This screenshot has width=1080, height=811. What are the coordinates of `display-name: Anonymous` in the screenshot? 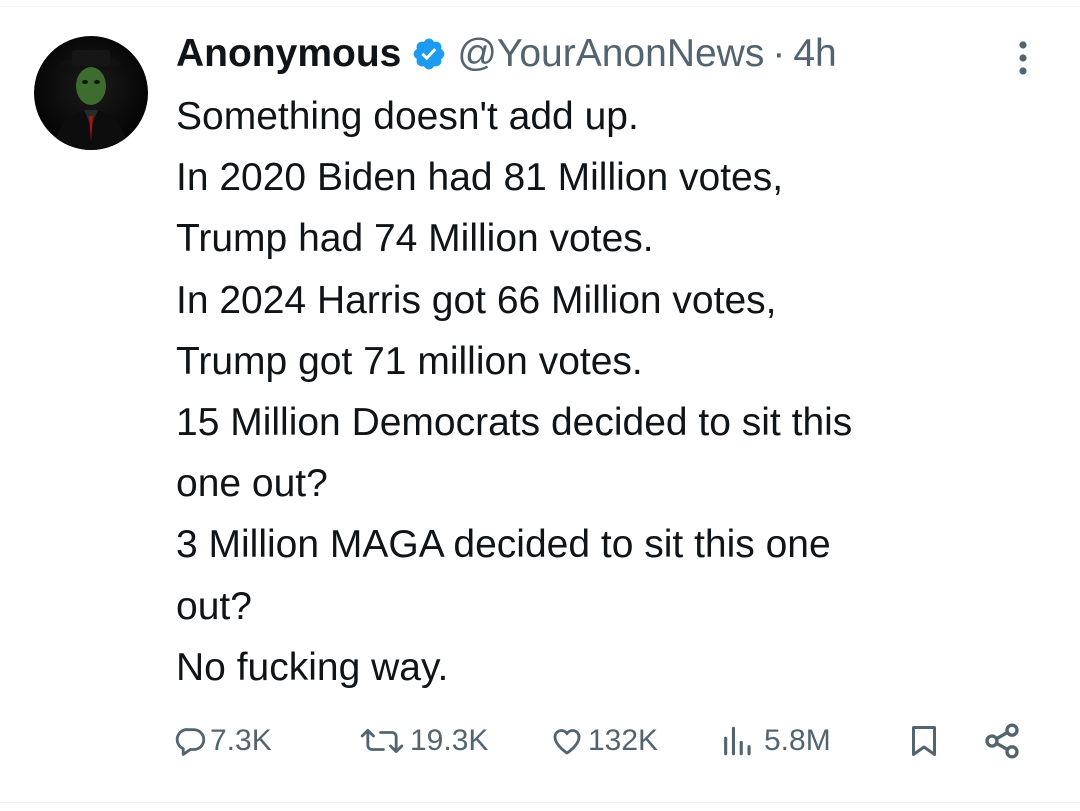 It's located at (288, 54).